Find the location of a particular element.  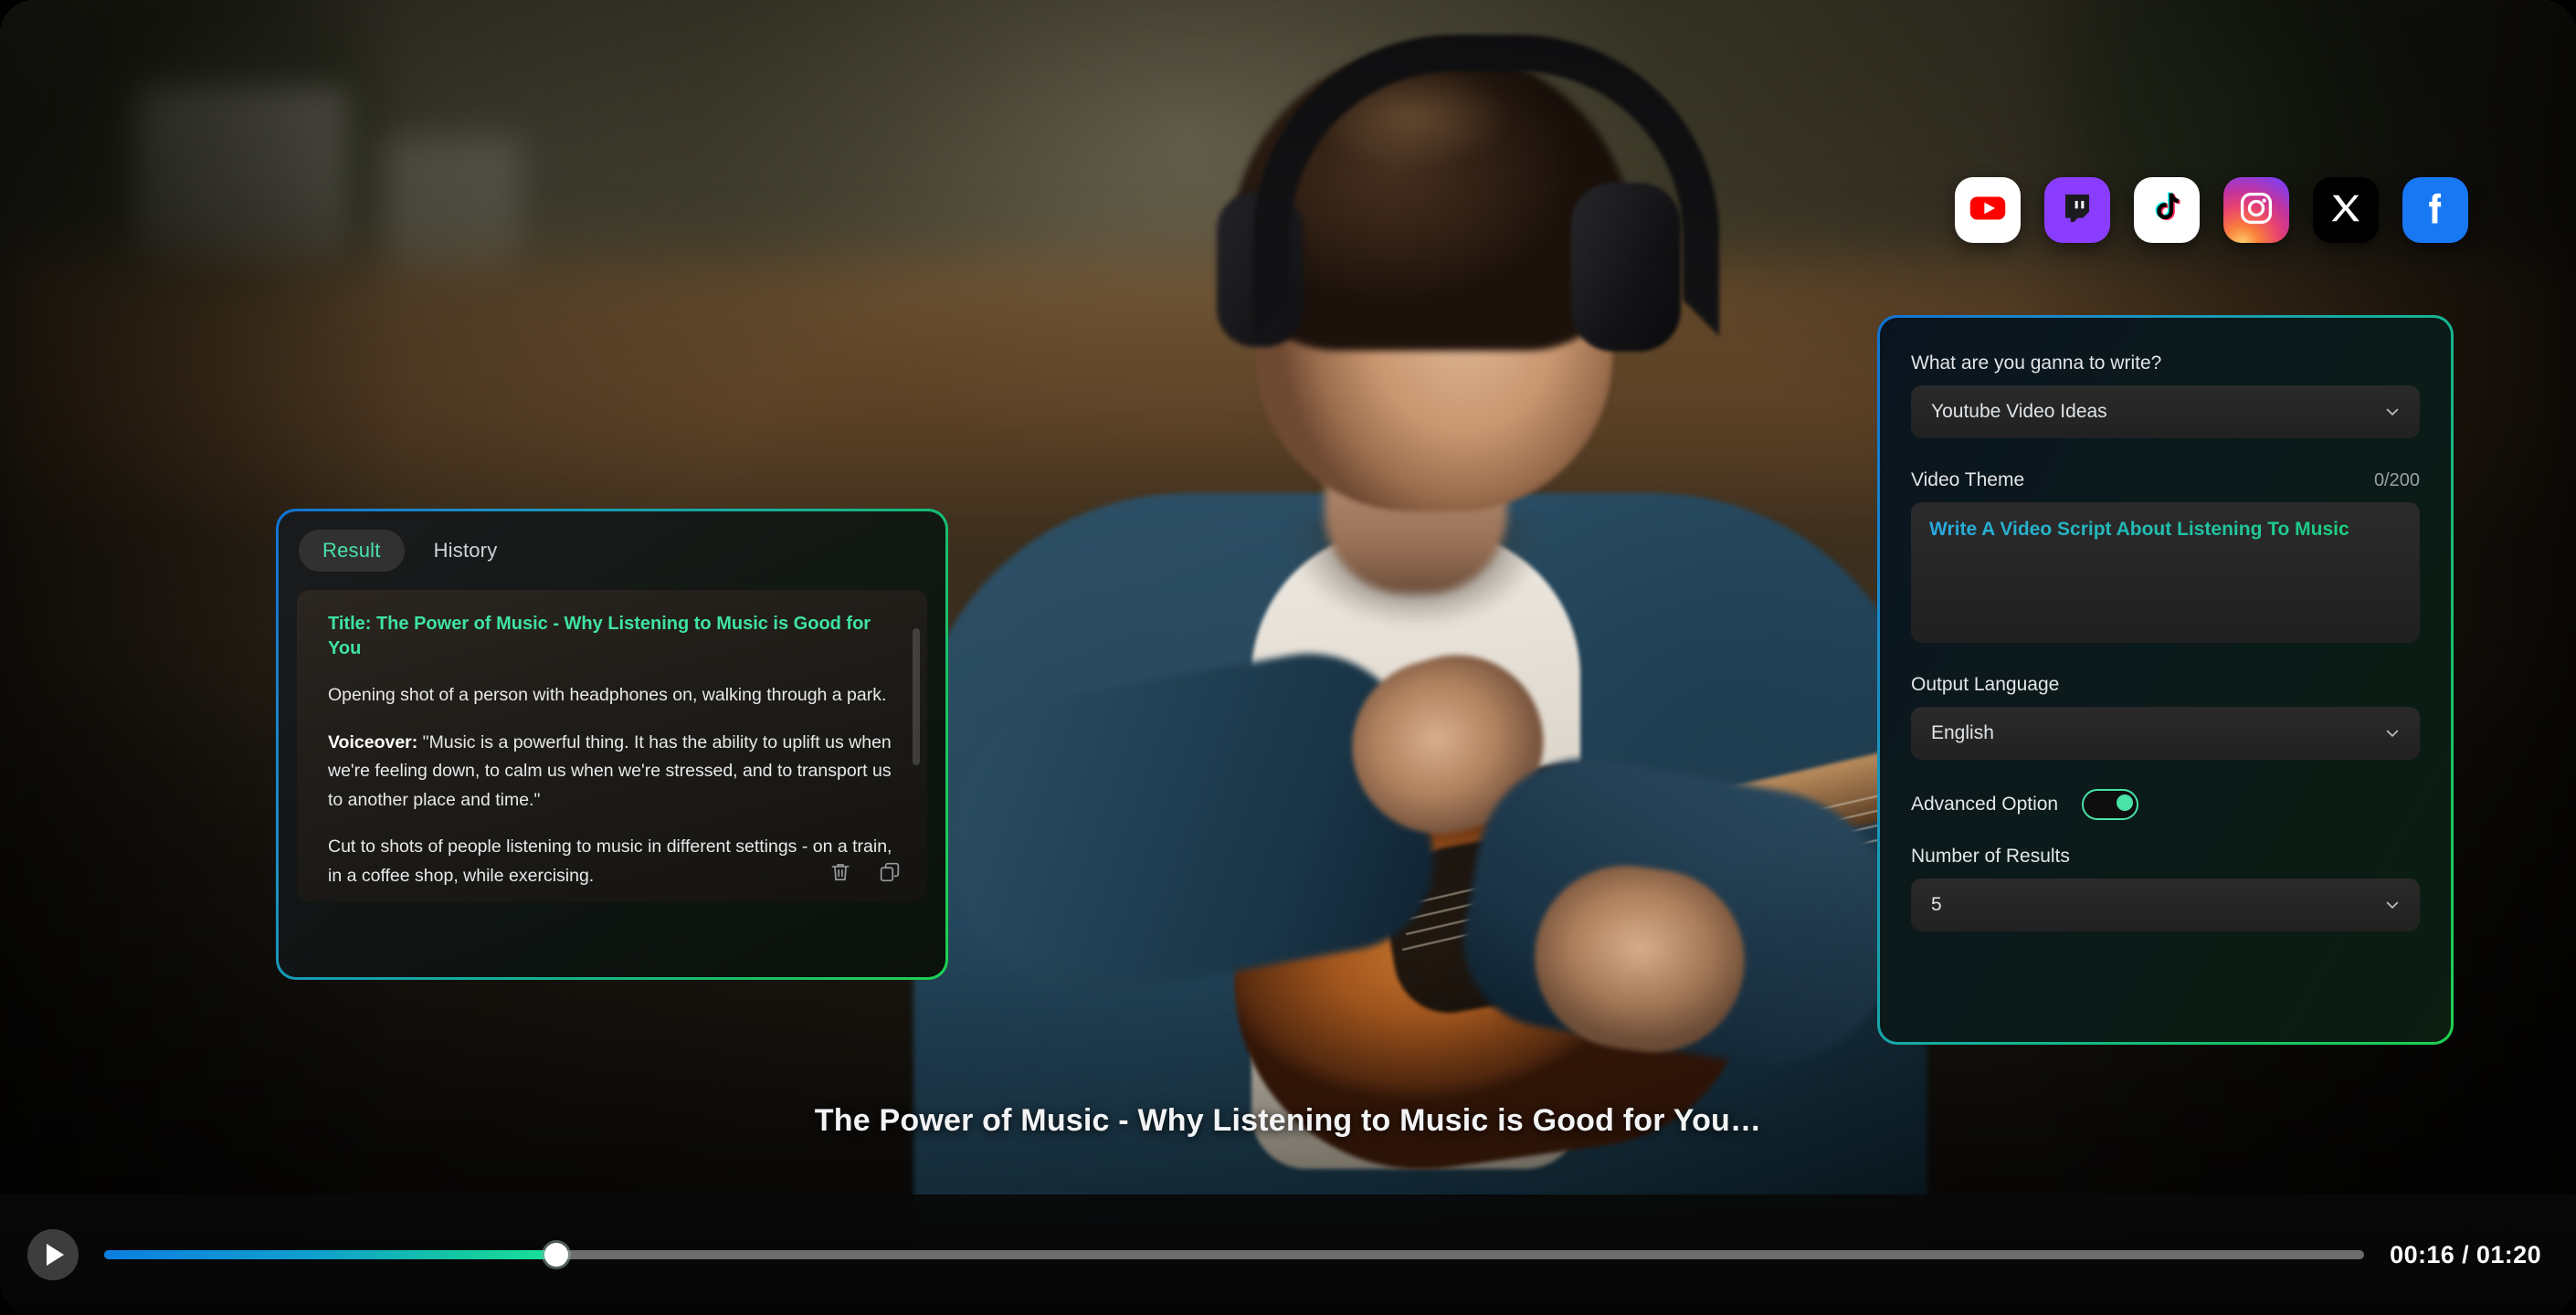

social-button-facebook is located at coordinates (2435, 210).